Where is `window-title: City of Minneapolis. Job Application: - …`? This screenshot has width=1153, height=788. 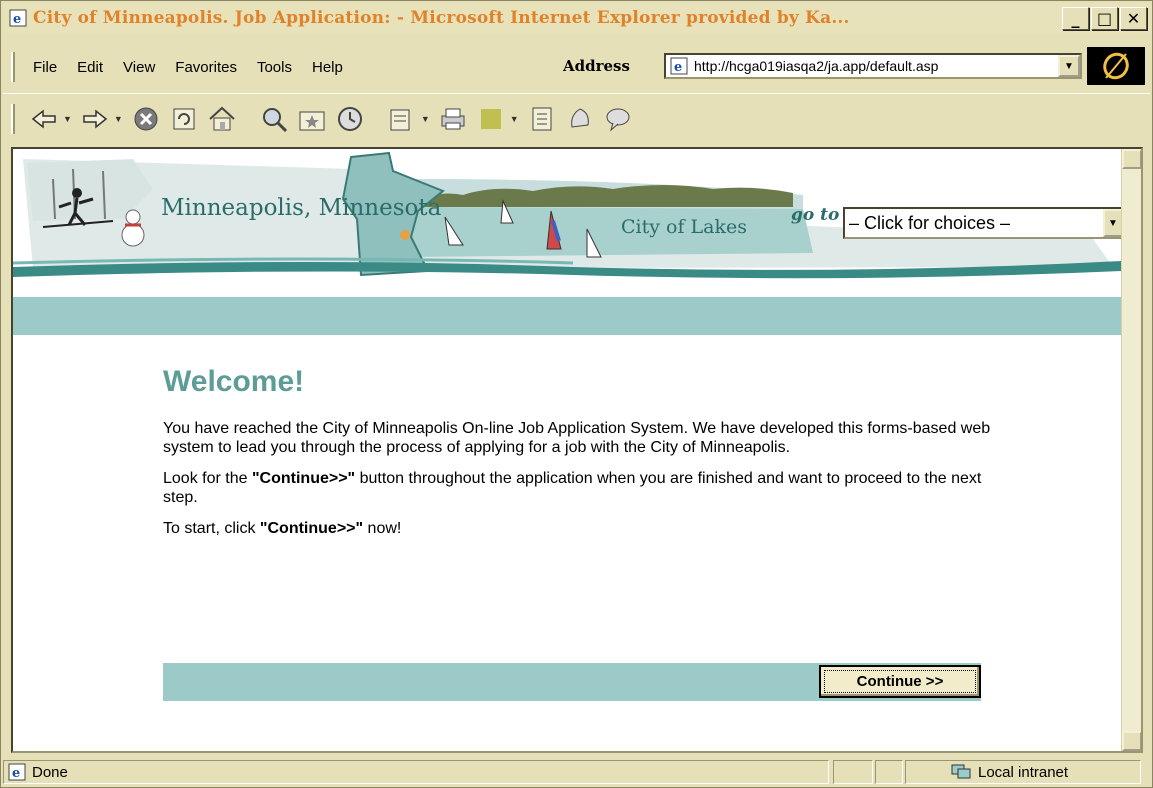 window-title: City of Minneapolis. Job Application: - … is located at coordinates (441, 18).